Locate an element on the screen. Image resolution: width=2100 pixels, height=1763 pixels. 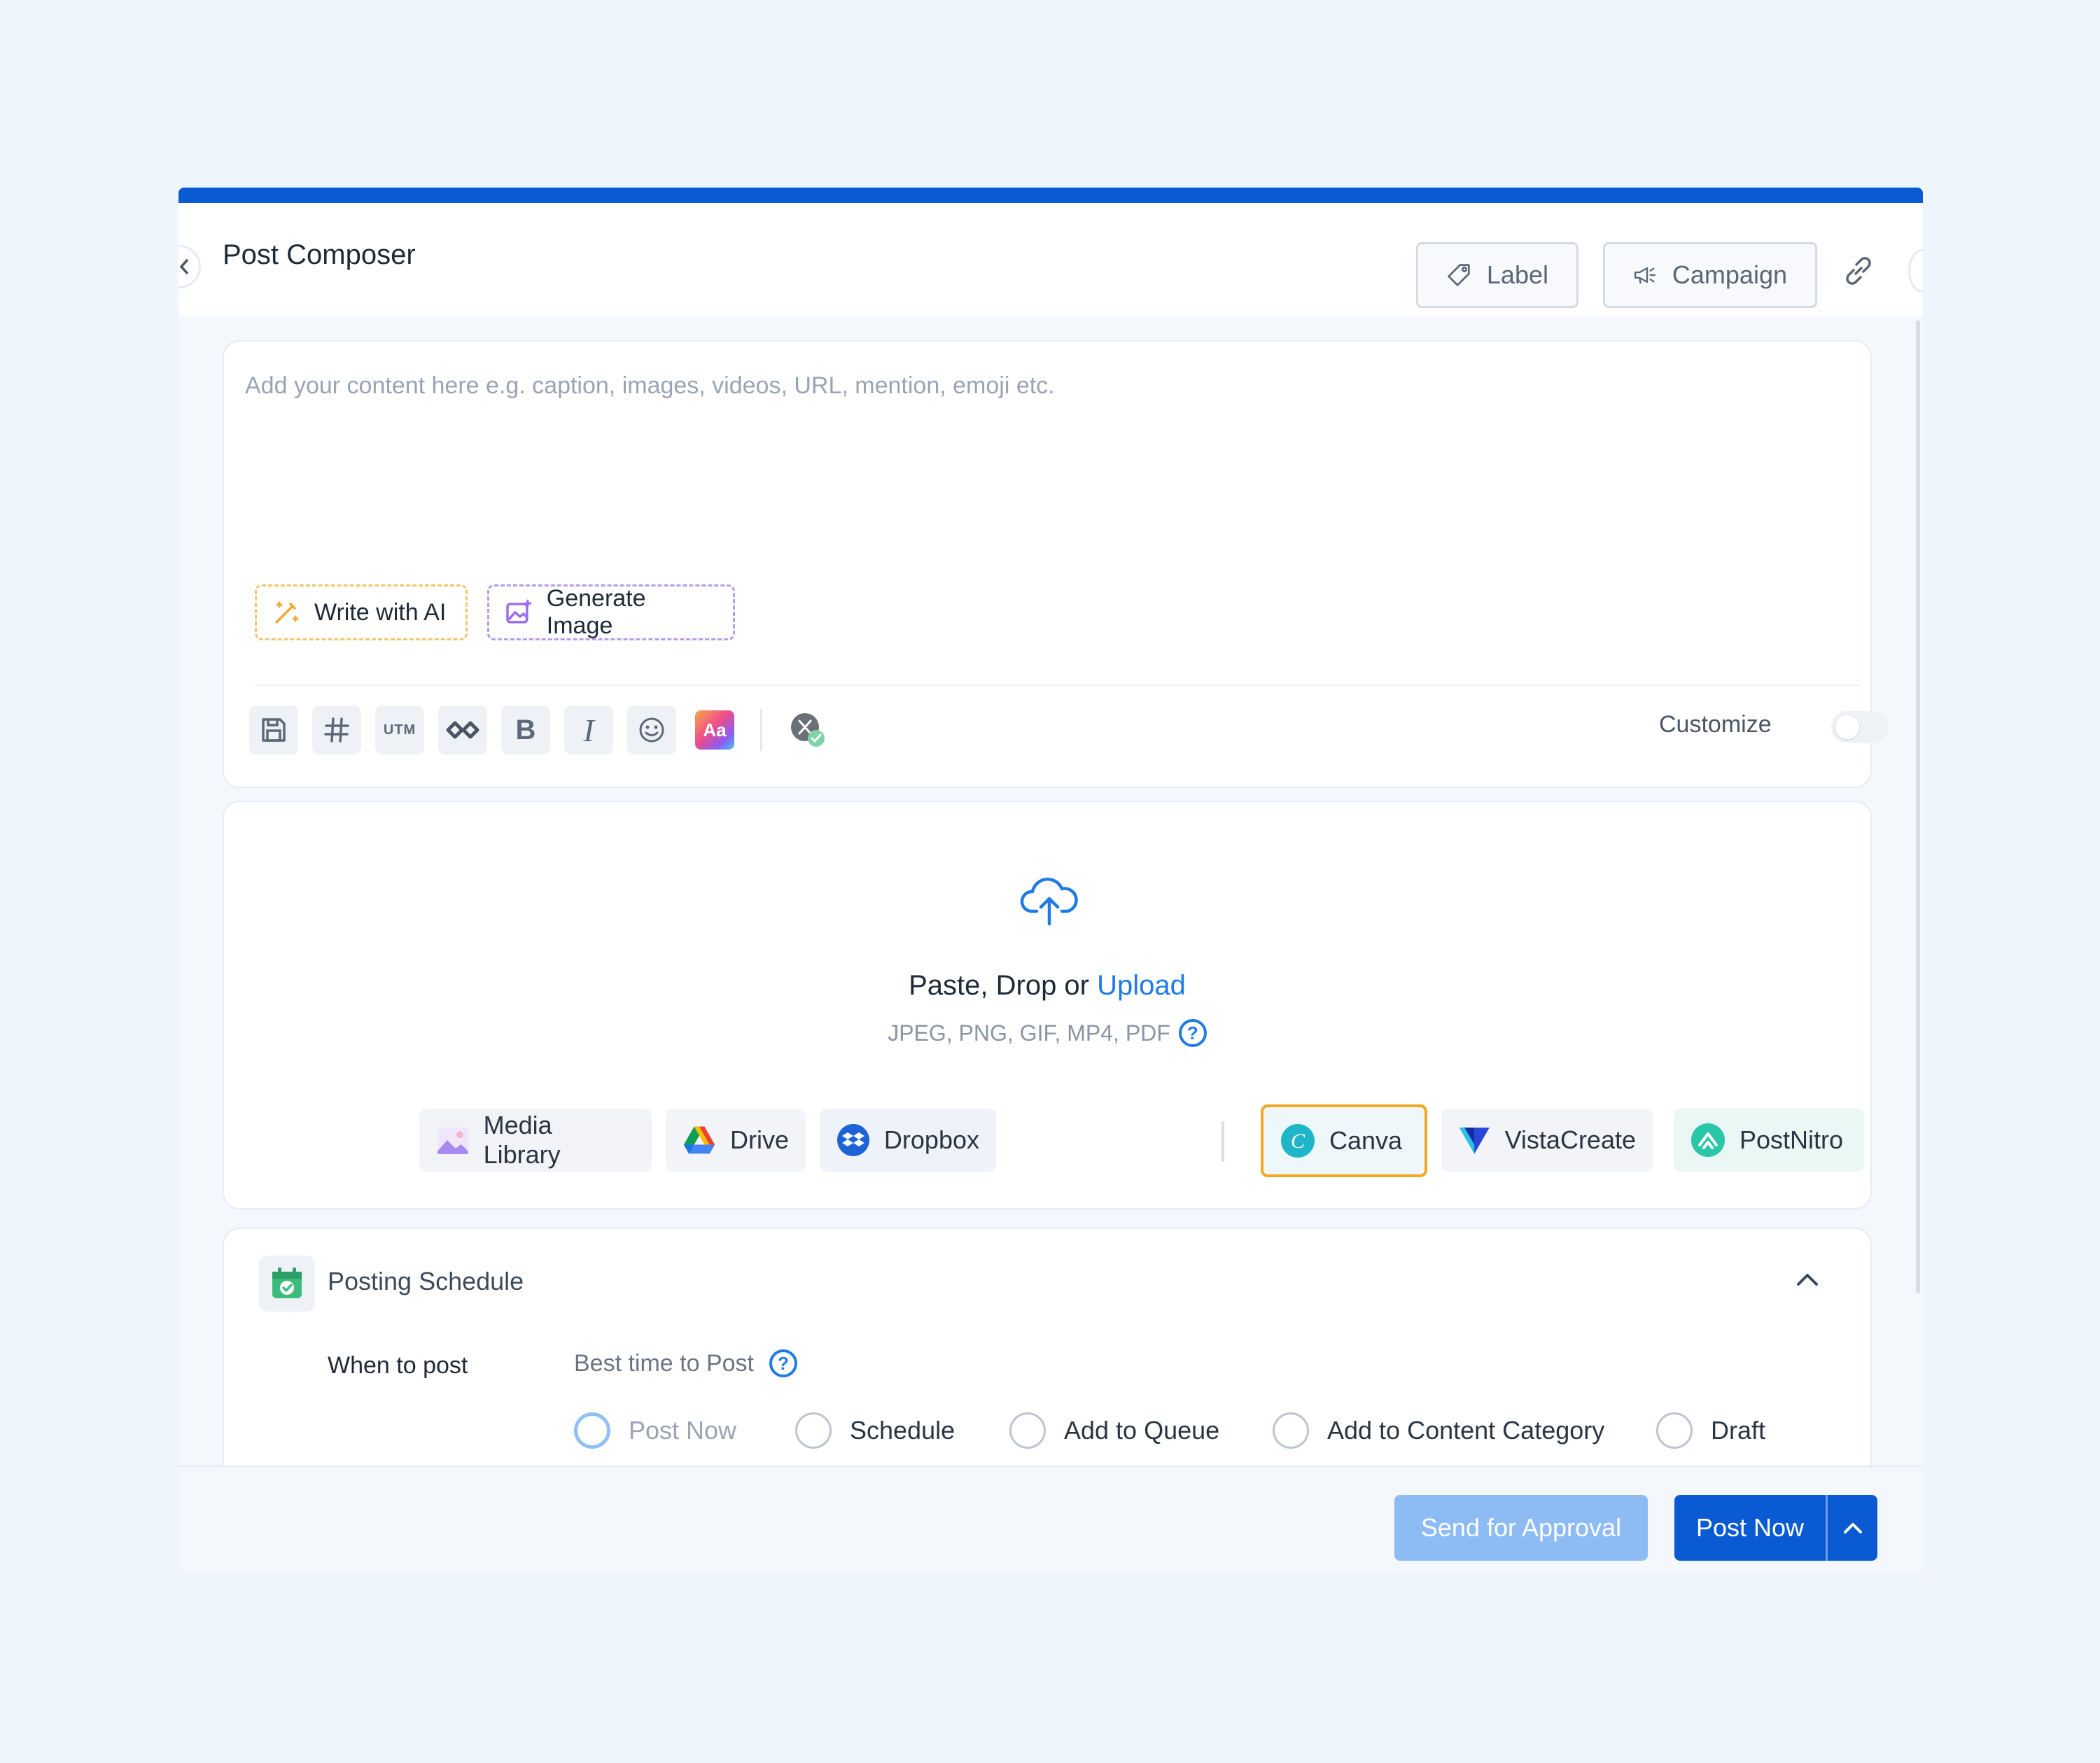
composer-footer: Send for Approval Post Now is located at coordinates (1050, 1519).